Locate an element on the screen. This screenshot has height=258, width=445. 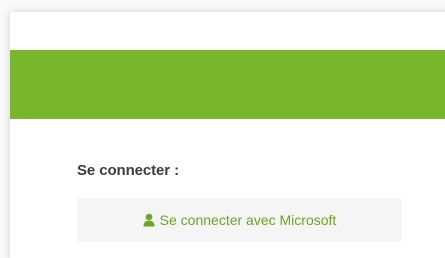
login-label: Se connecter : is located at coordinates (128, 170).